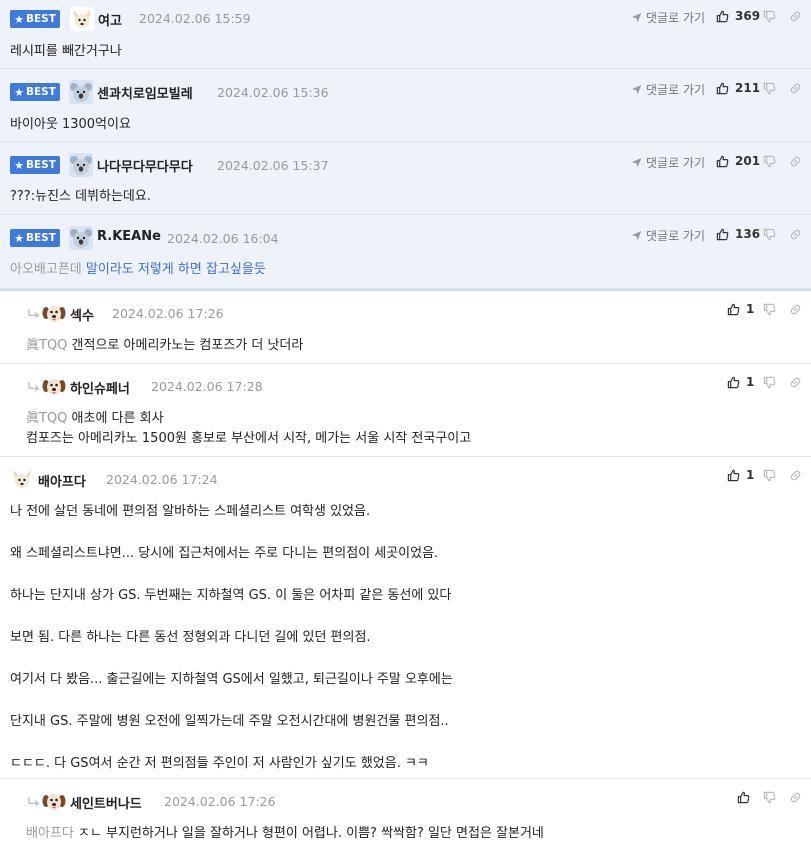 The width and height of the screenshot is (811, 853). I want to click on like-button: 211, so click(738, 88).